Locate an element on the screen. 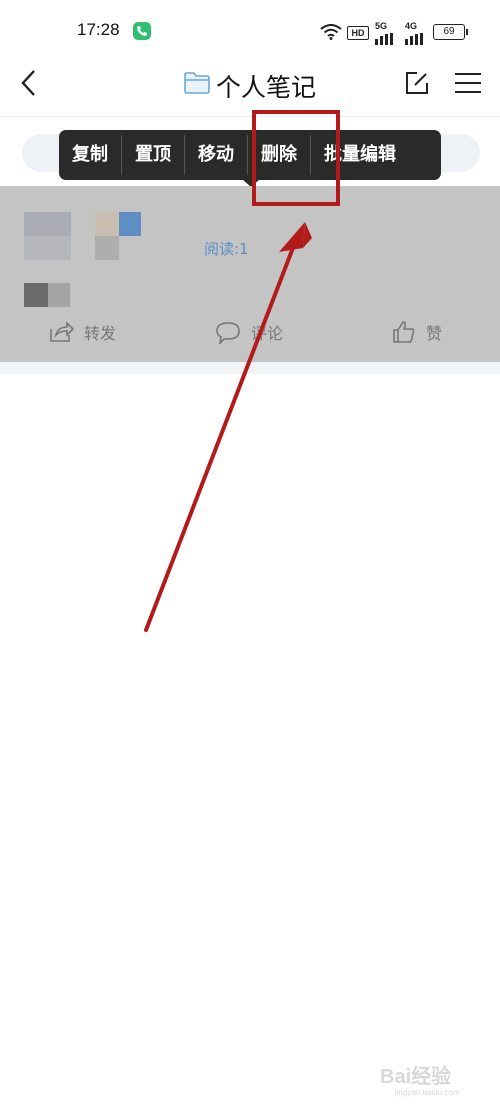 The height and width of the screenshot is (1111, 500). watermark-url: jingyan.baidu.com is located at coordinates (427, 1092).